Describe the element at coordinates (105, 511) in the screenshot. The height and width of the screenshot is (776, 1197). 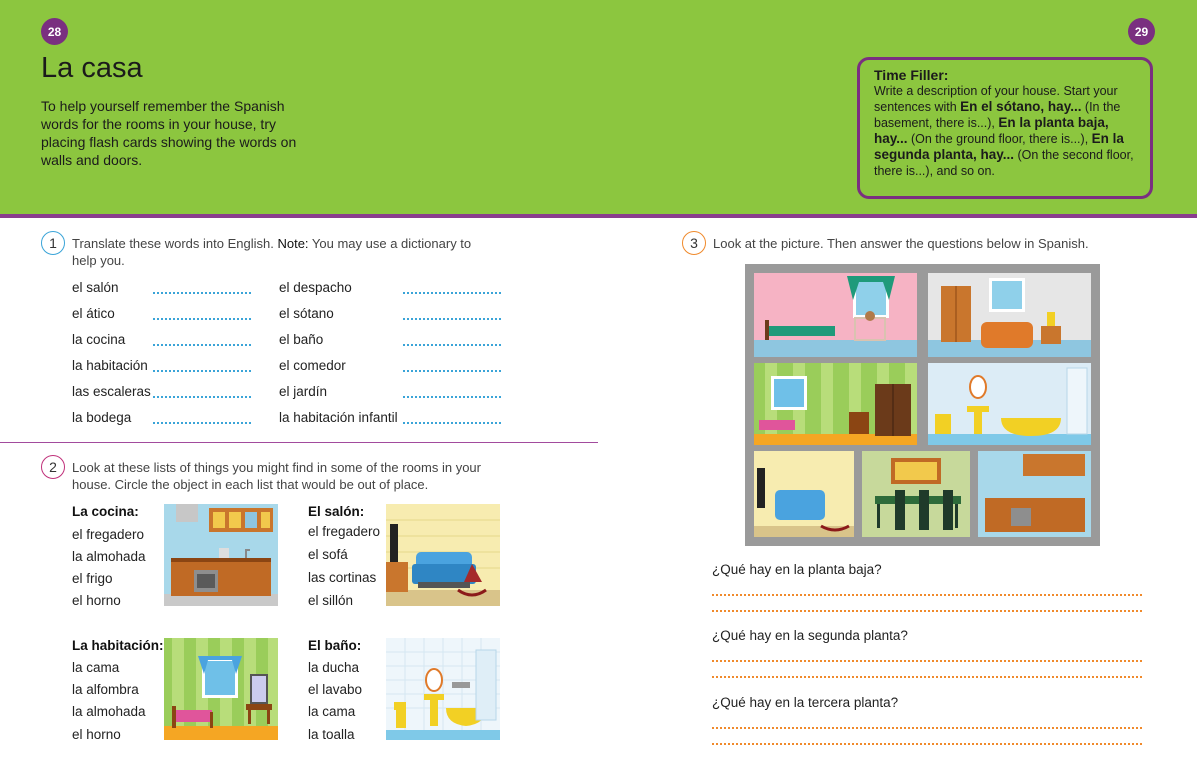
I see `list-heading-cocina: La cocina:` at that location.